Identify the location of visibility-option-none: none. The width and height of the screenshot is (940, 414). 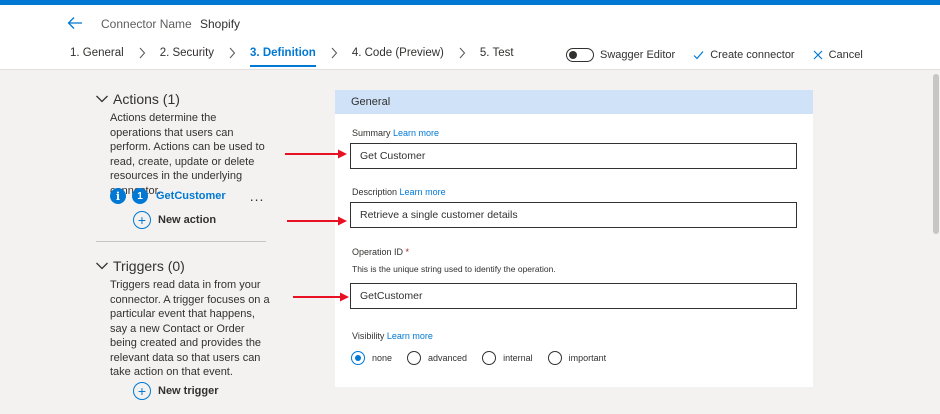
(371, 358).